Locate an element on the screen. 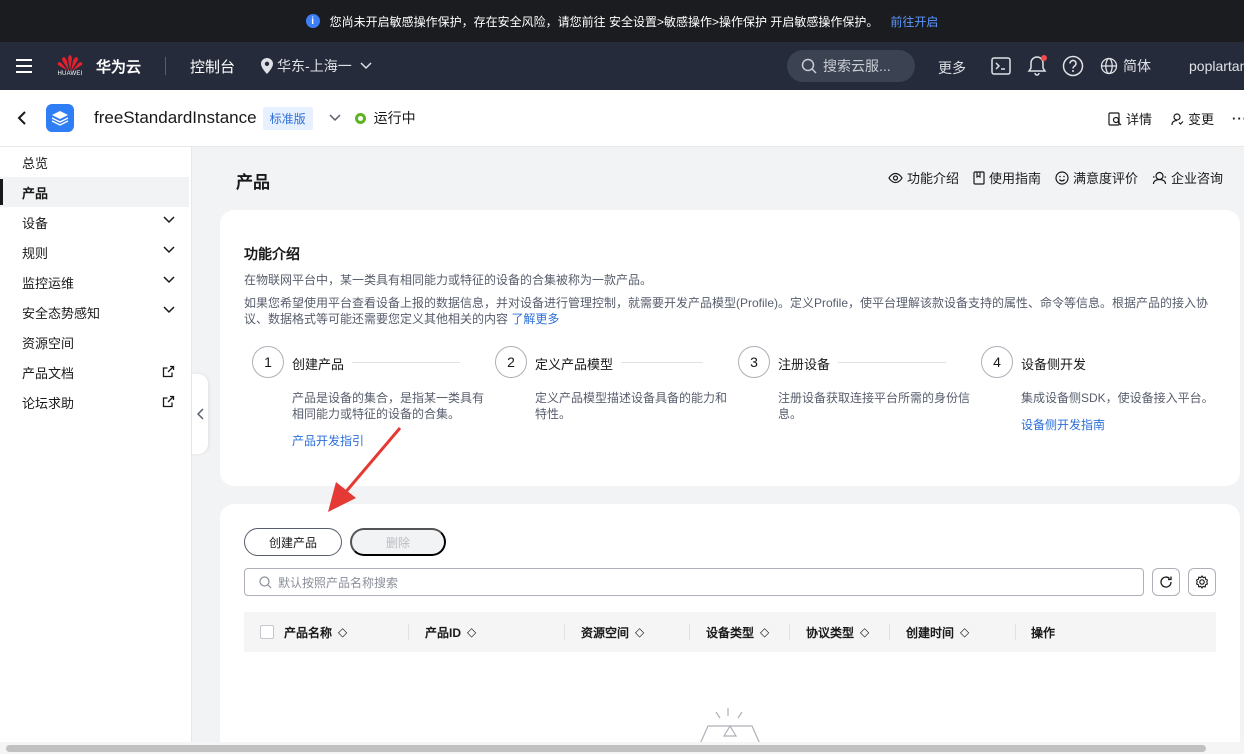  status-dot-icon is located at coordinates (360, 118).